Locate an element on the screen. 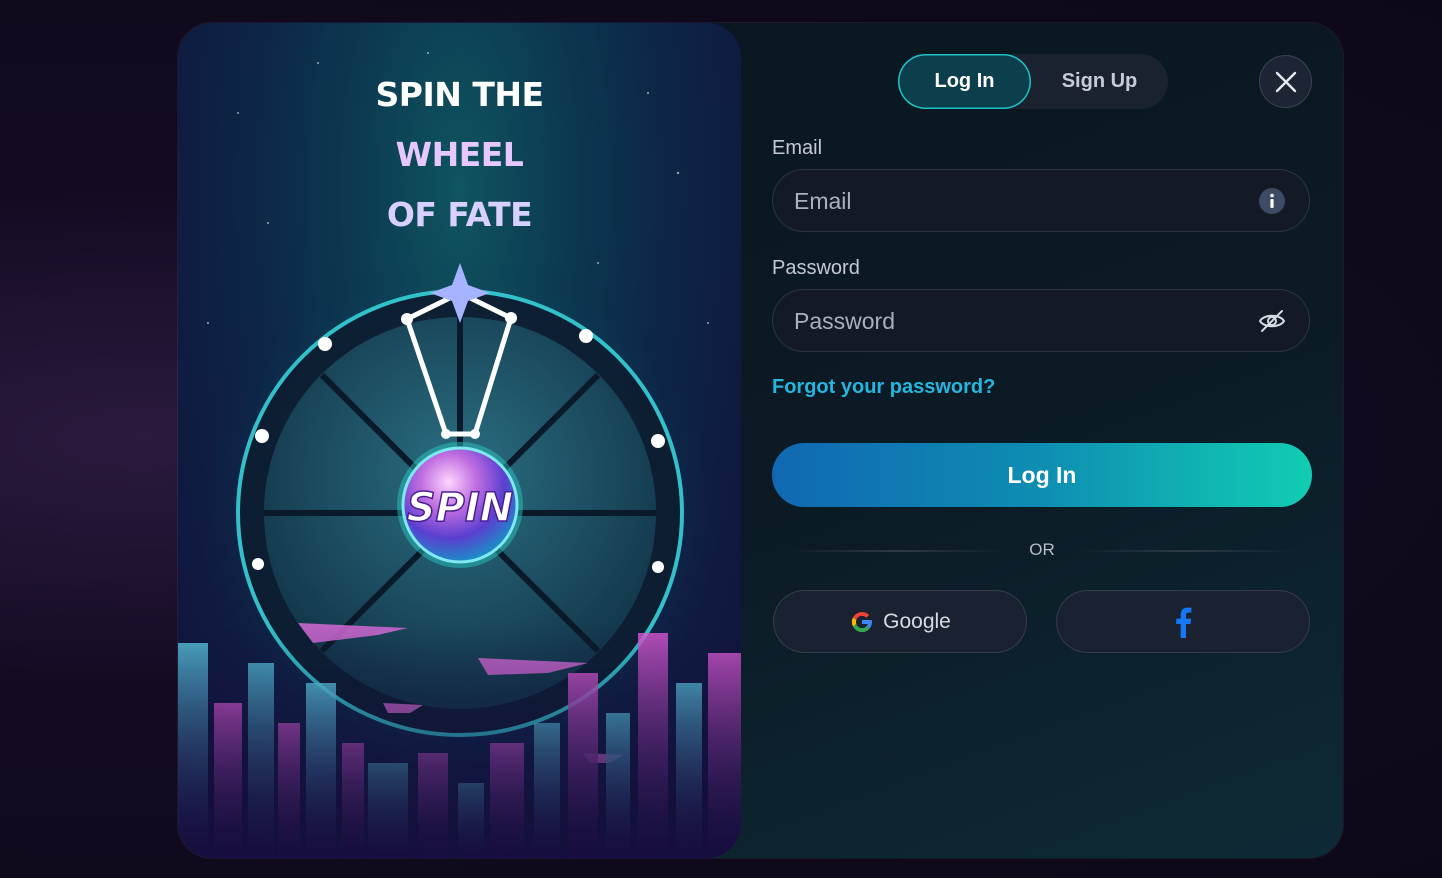  facebook-icon is located at coordinates (1184, 622).